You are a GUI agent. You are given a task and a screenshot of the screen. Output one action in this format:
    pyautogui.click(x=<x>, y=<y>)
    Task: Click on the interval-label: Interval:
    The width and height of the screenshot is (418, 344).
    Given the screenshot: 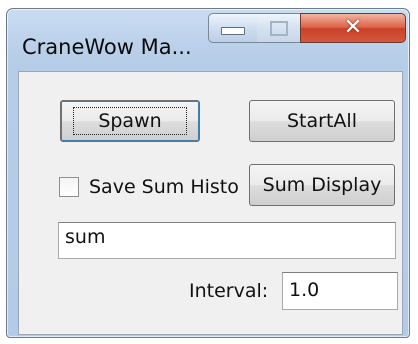 What is the action you would take?
    pyautogui.click(x=229, y=291)
    